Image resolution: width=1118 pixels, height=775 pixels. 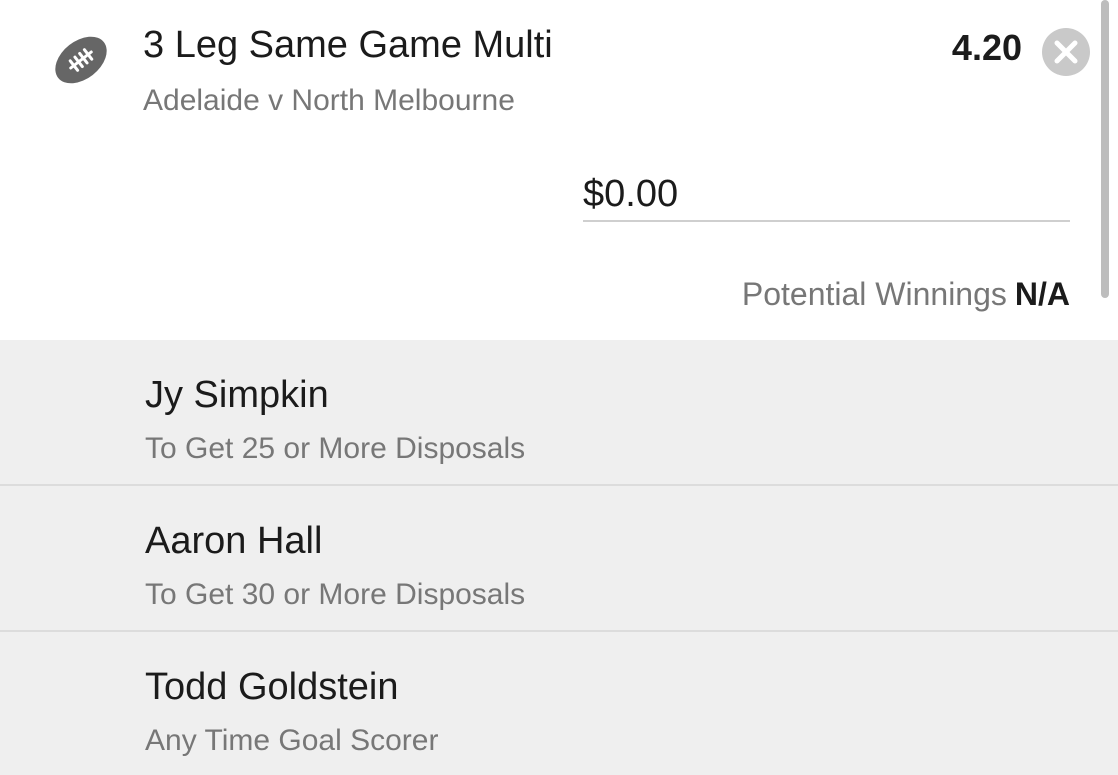 What do you see at coordinates (1042, 294) in the screenshot?
I see `potential-winnings-value: N/A` at bounding box center [1042, 294].